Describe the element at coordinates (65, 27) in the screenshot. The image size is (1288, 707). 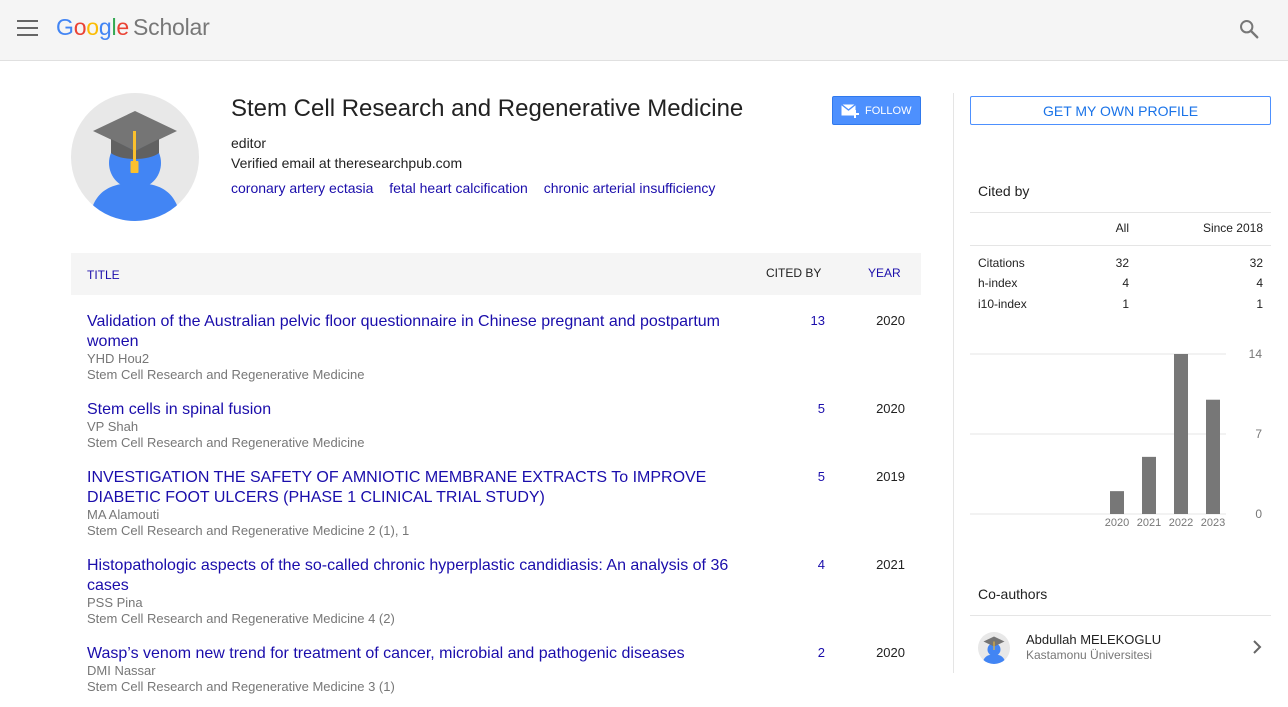
I see `logo-letter: G` at that location.